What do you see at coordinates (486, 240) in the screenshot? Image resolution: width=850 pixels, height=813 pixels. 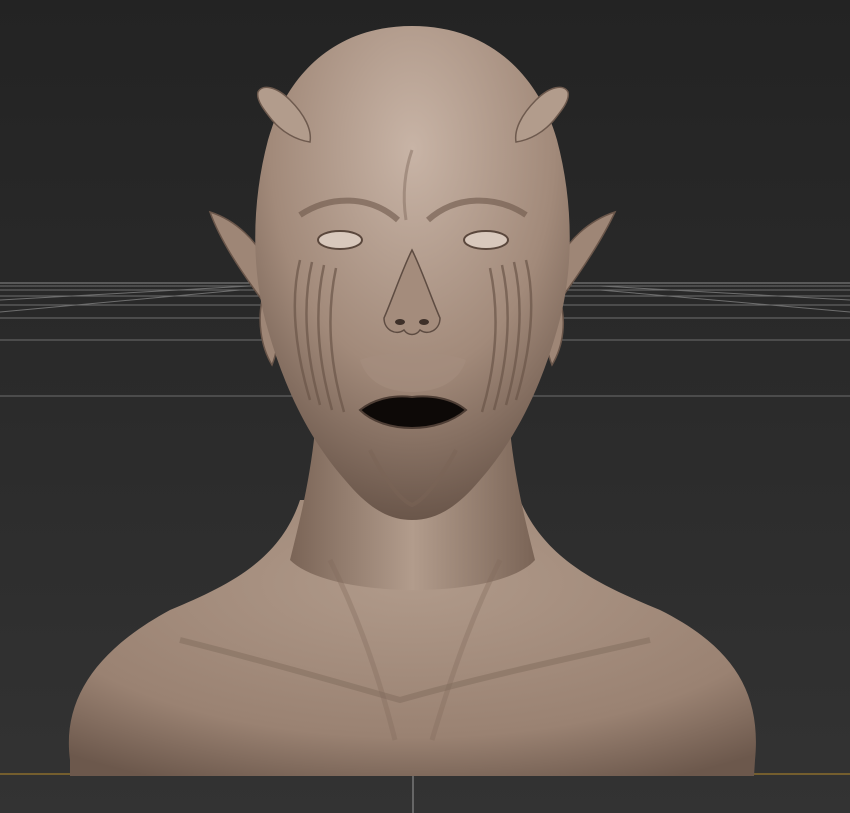 I see `right-eye` at bounding box center [486, 240].